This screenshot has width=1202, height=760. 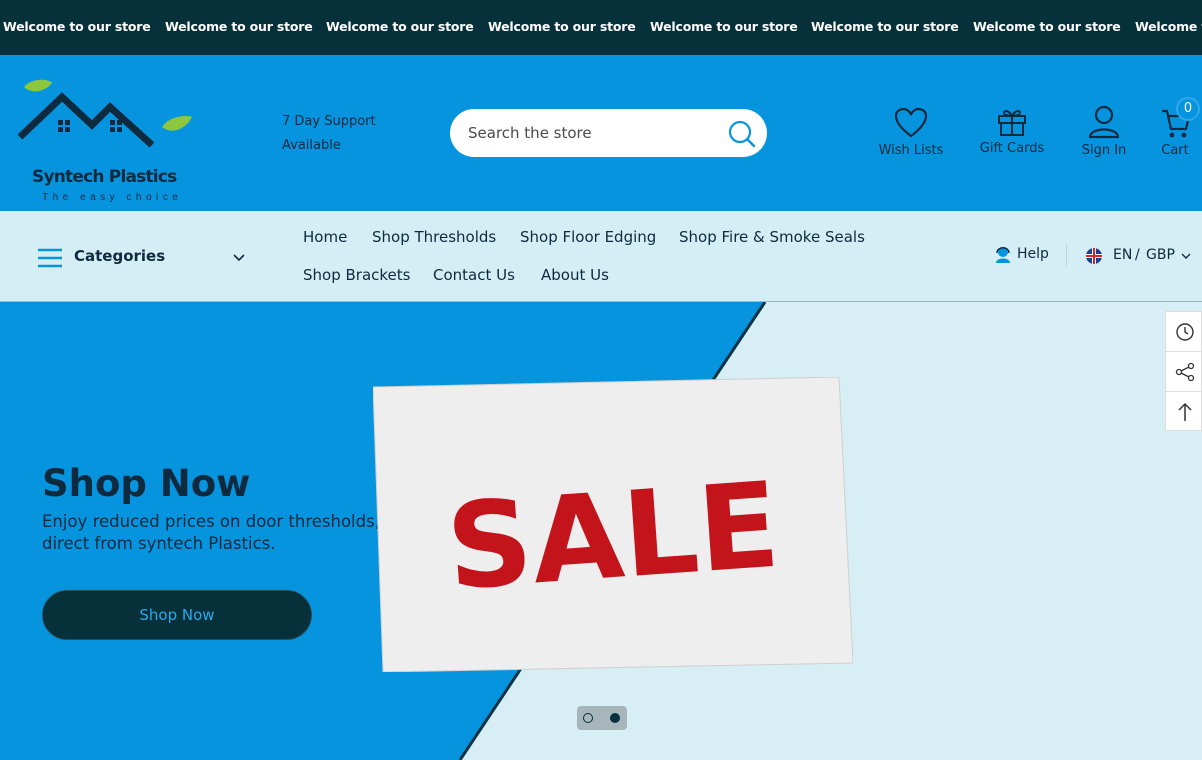 I want to click on categories-dropdown: Categories, so click(x=143, y=257).